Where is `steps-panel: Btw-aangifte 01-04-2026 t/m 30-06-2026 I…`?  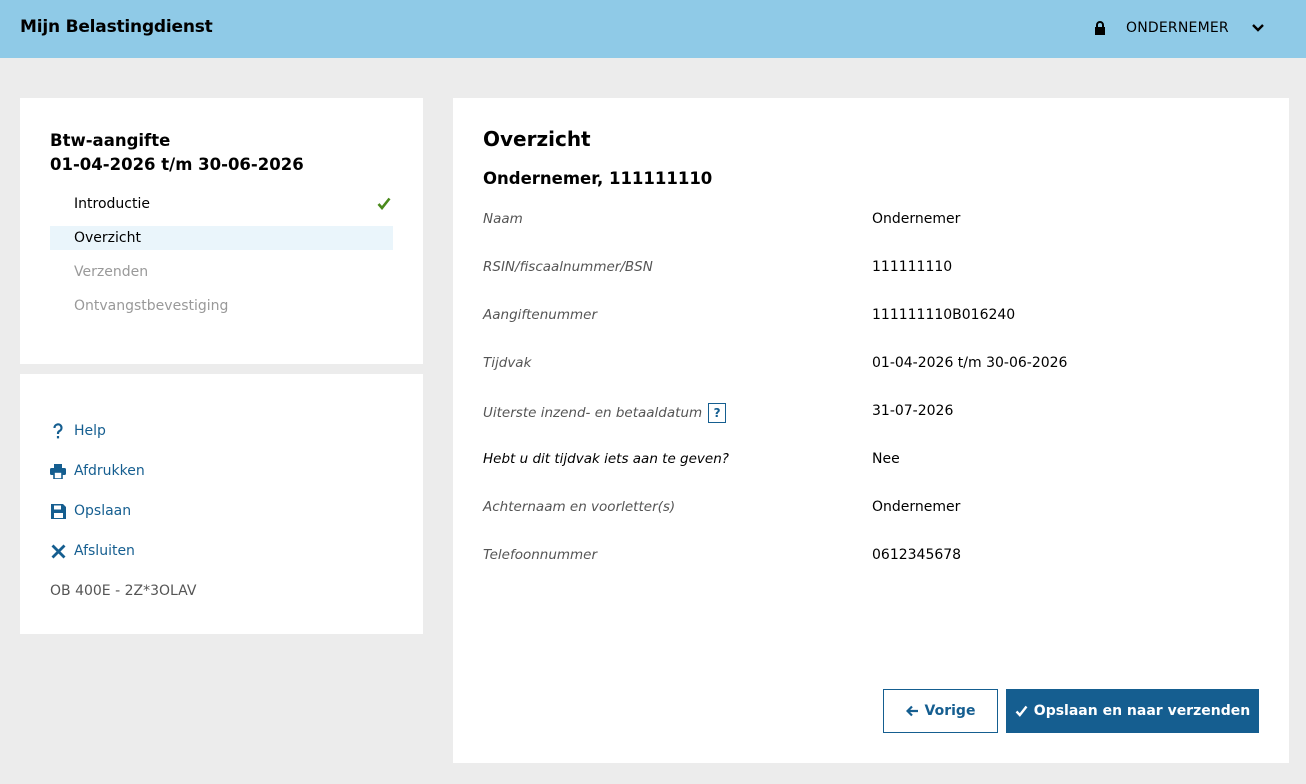
steps-panel: Btw-aangifte 01-04-2026 t/m 30-06-2026 I… is located at coordinates (221, 231).